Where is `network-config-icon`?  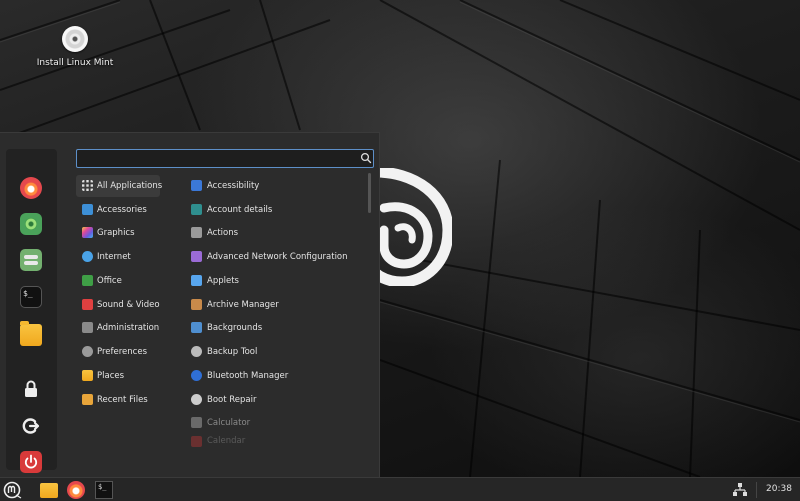
network-config-icon is located at coordinates (196, 256).